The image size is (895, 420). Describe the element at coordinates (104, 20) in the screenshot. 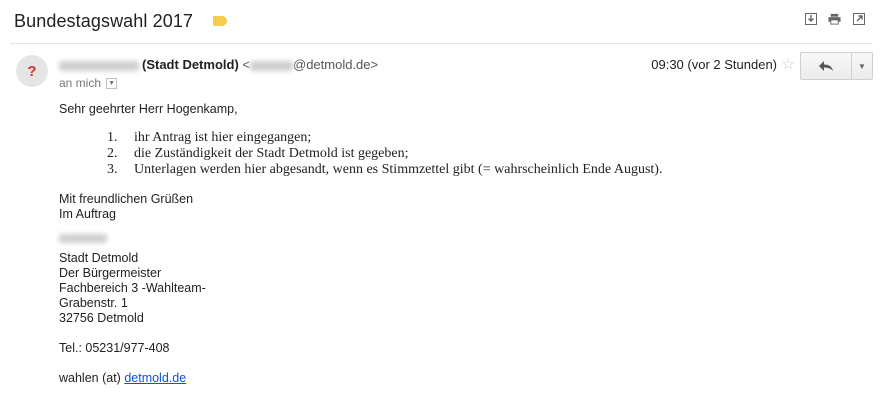

I see `email-subject: Bundestagswahl 2017` at that location.